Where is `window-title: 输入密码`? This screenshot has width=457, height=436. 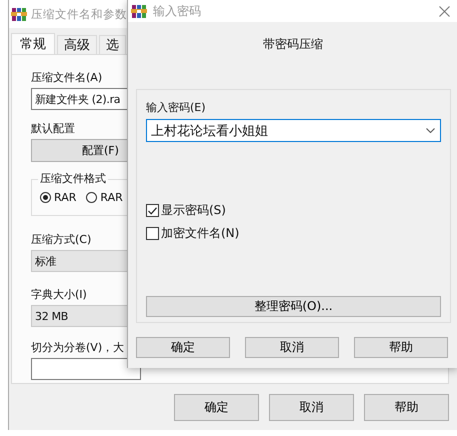
window-title: 输入密码 is located at coordinates (177, 11).